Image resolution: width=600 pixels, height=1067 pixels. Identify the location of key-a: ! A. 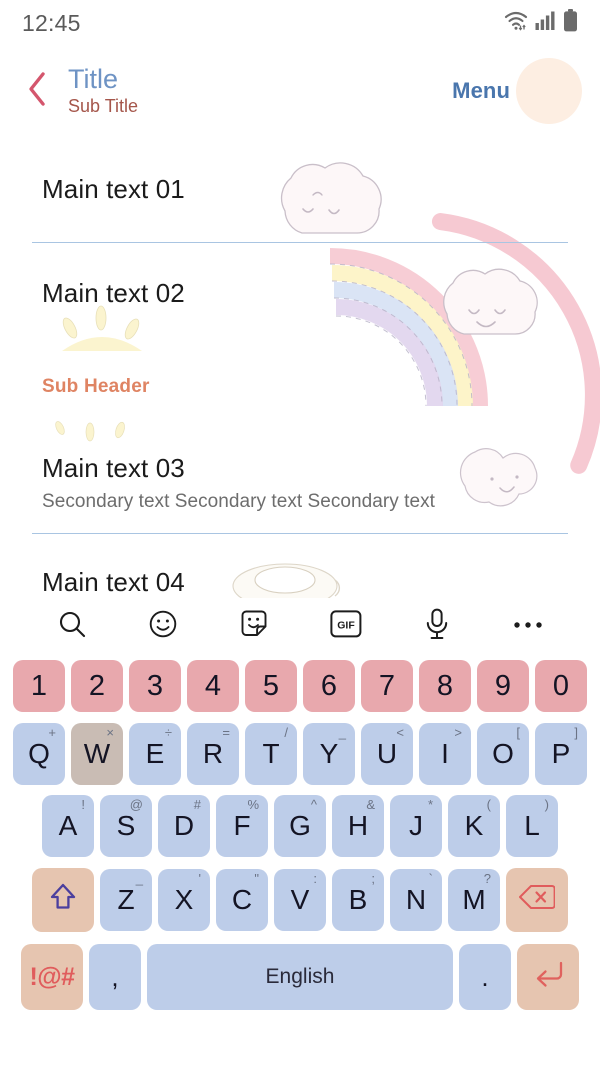
(68, 826).